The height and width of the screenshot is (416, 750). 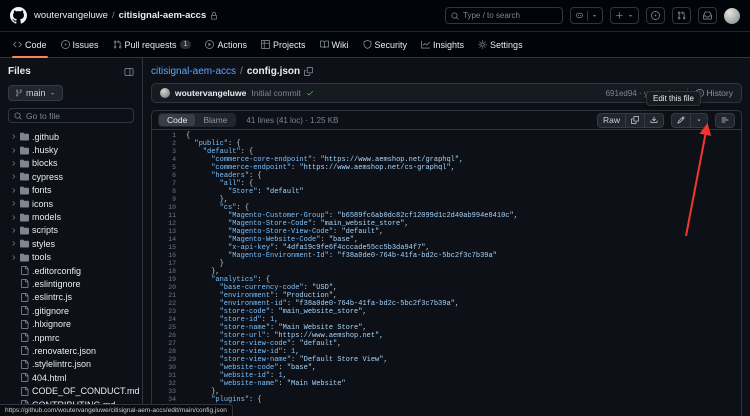 What do you see at coordinates (71, 257) in the screenshot?
I see `tree-item-tools: tools` at bounding box center [71, 257].